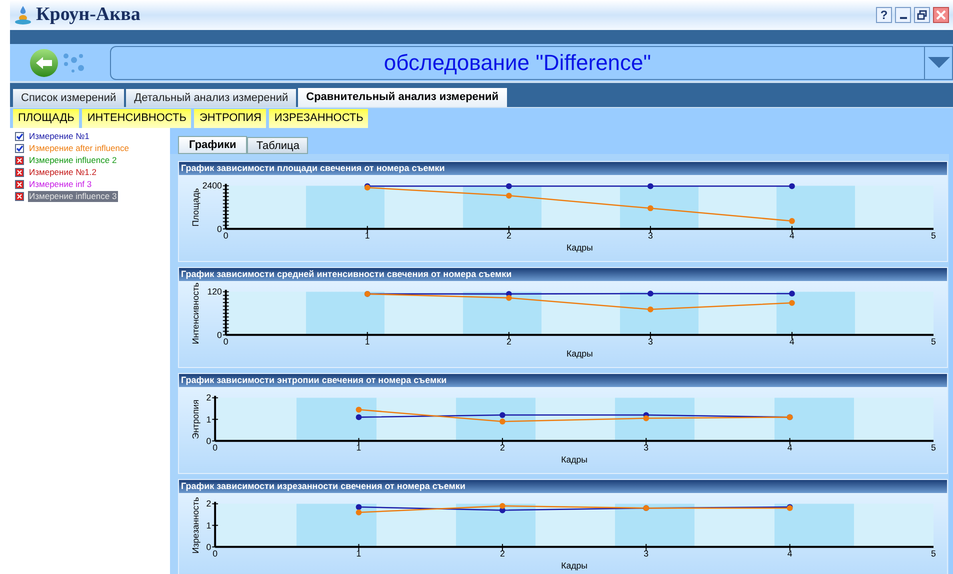  Describe the element at coordinates (73, 196) in the screenshot. I see `measurement-item: Измерение influence 3` at that location.